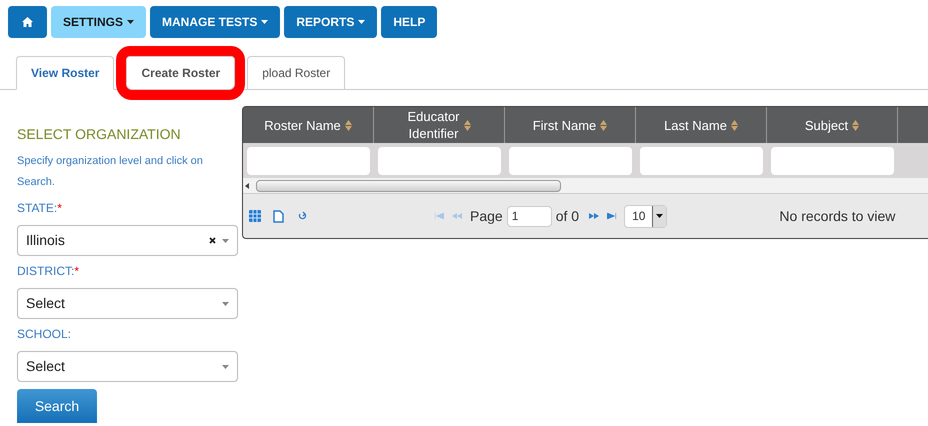 Image resolution: width=928 pixels, height=426 pixels. Describe the element at coordinates (611, 216) in the screenshot. I see `last-page-icon` at that location.